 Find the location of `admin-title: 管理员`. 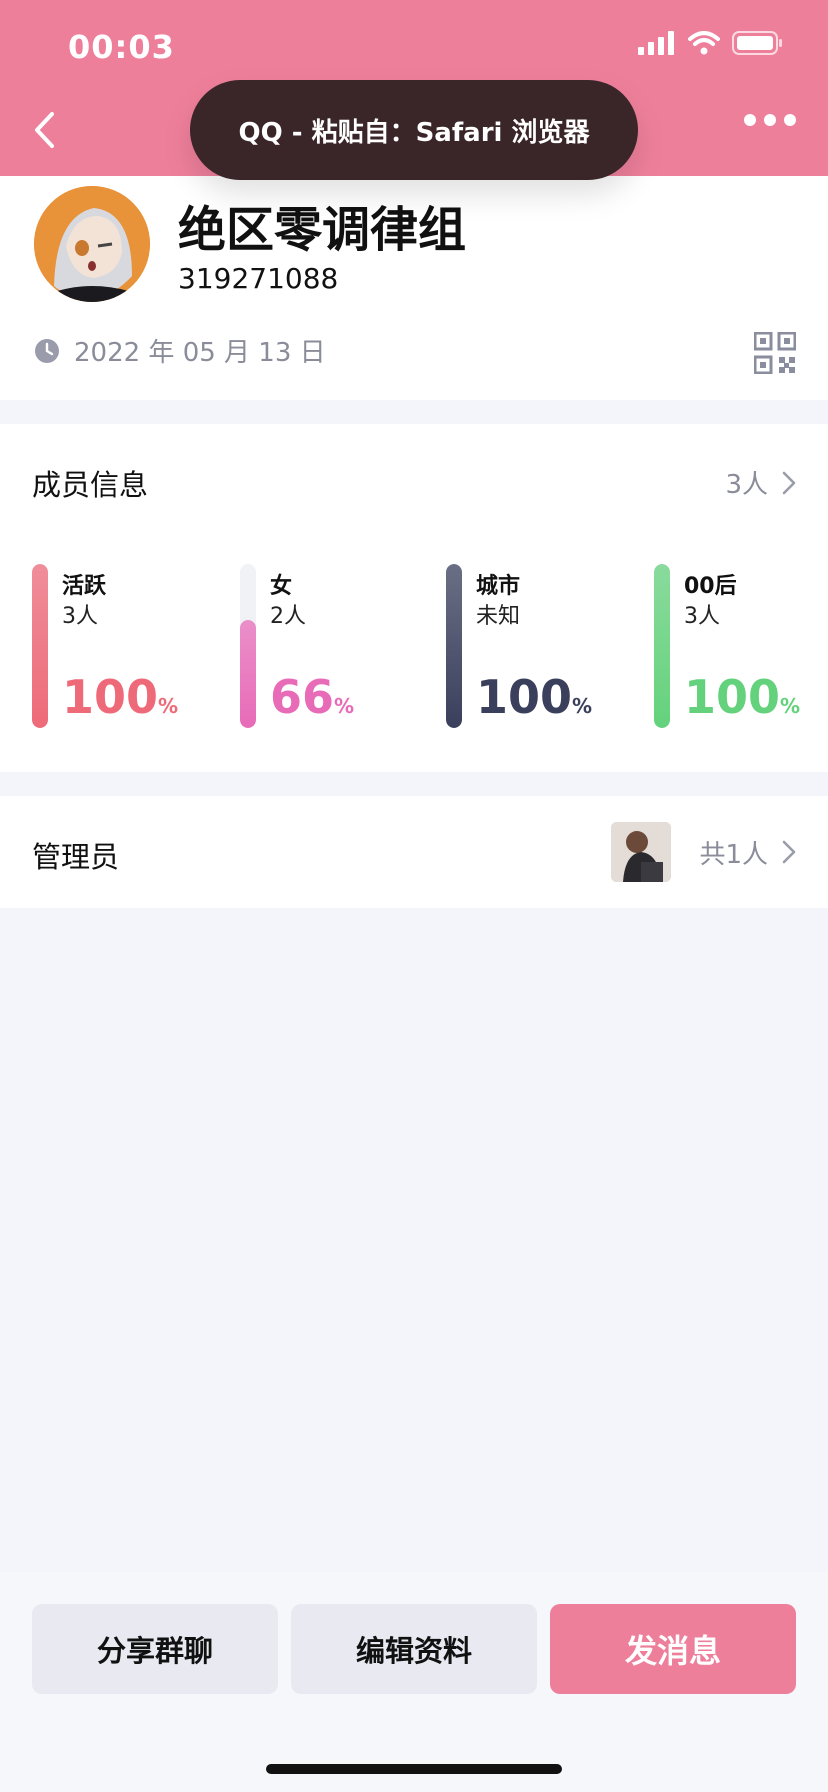

admin-title: 管理员 is located at coordinates (76, 857).